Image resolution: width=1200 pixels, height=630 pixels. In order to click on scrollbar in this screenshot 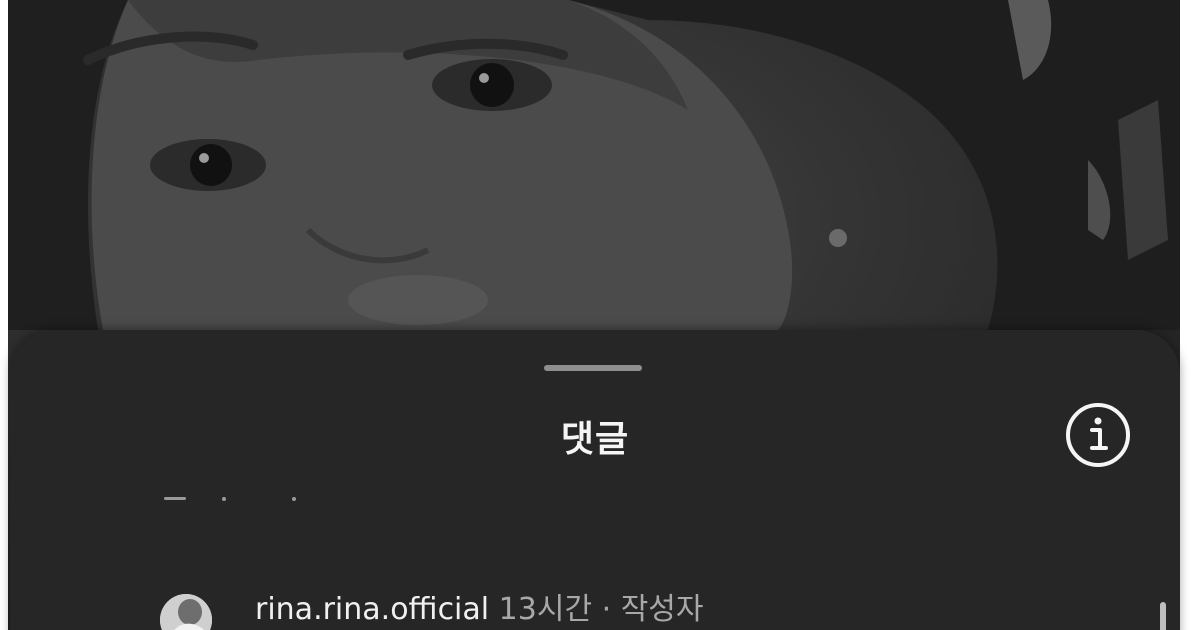, I will do `click(1163, 616)`.